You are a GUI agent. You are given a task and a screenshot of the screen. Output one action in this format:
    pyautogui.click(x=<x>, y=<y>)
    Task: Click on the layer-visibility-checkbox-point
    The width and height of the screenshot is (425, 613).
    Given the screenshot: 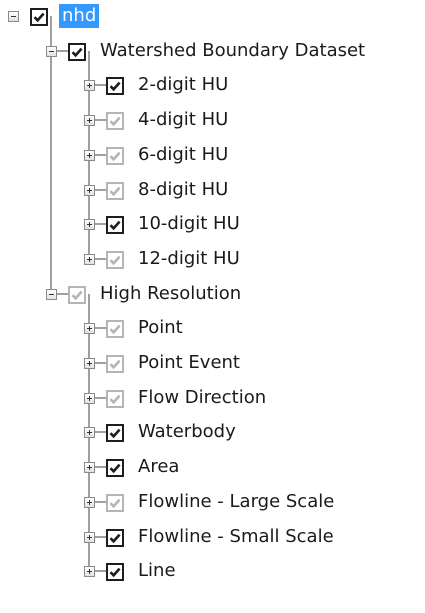 What is the action you would take?
    pyautogui.click(x=115, y=329)
    